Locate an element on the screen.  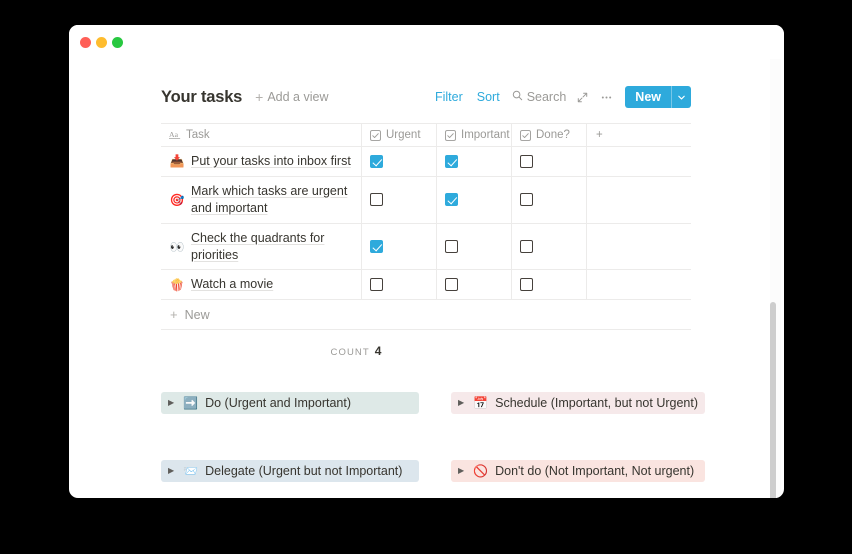
table-header-row: Aa Task Urgent Important Done? + is located at coordinates (426, 135).